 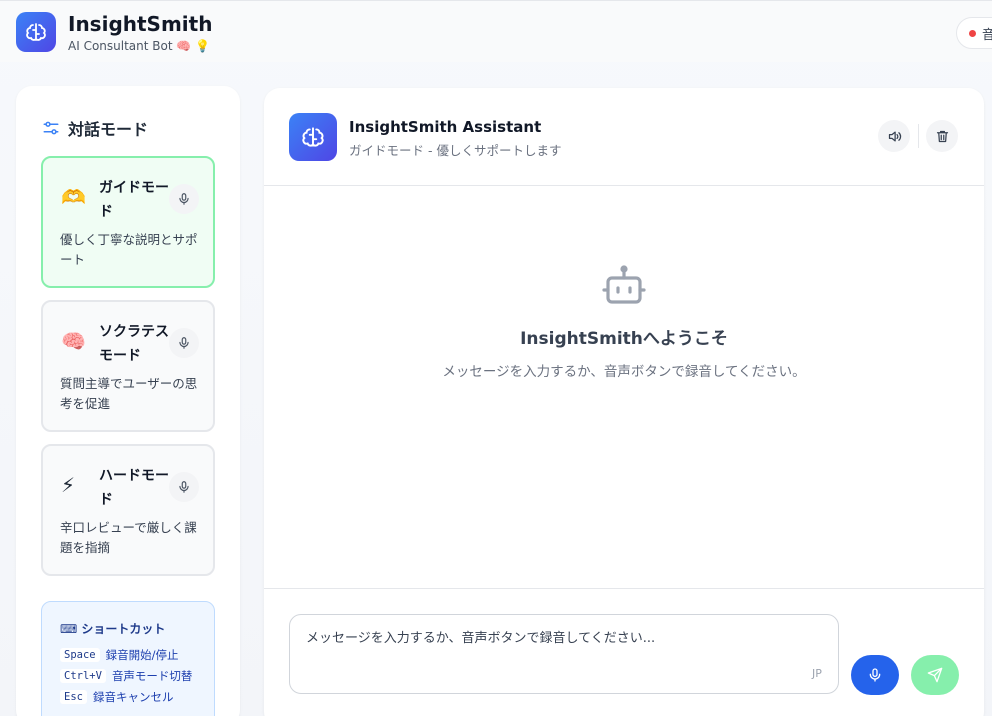 What do you see at coordinates (128, 510) in the screenshot?
I see `mode-card-hard: ⚡ ハードモード 辛口レビューで厳しく課題を指摘` at bounding box center [128, 510].